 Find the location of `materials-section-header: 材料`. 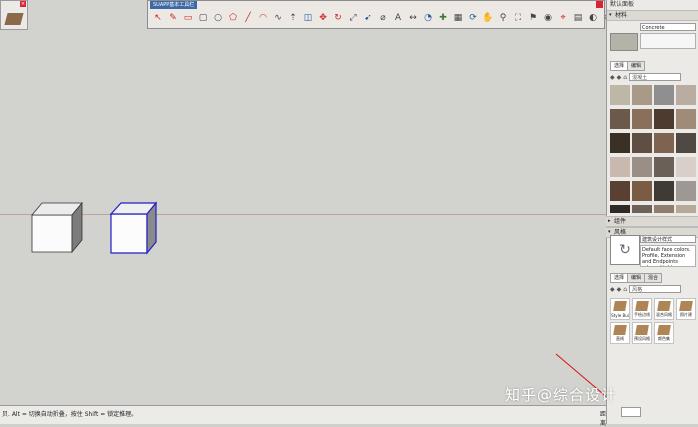

materials-section-header: 材料 is located at coordinates (652, 15).